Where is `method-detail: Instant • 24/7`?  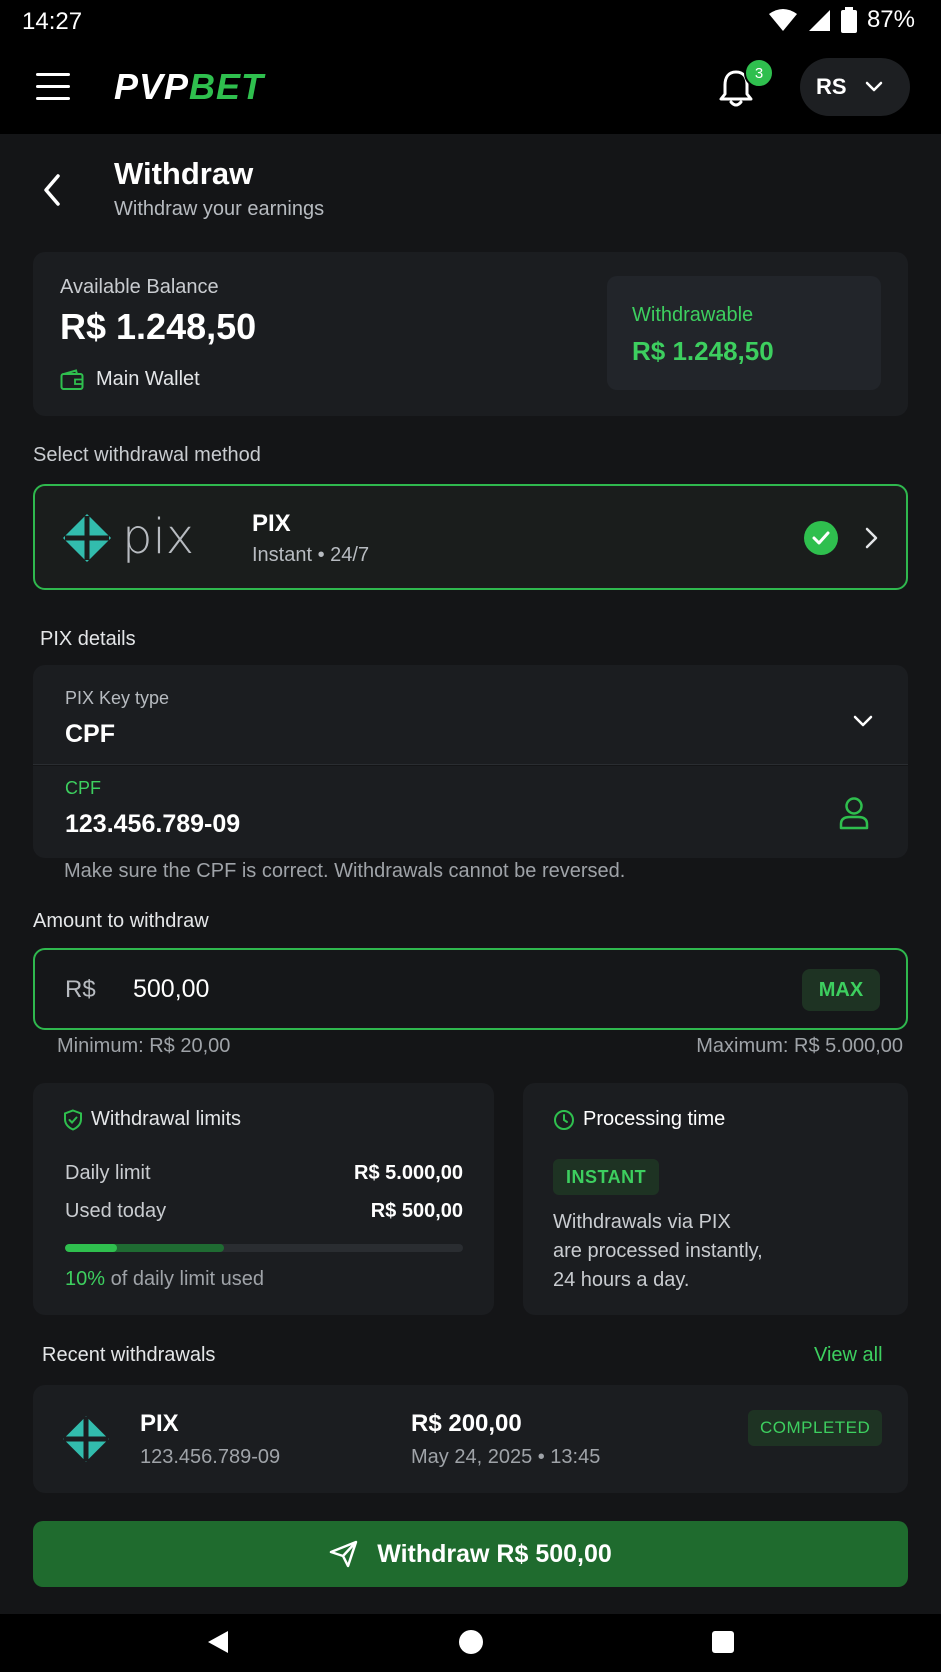
method-detail: Instant • 24/7 is located at coordinates (311, 555).